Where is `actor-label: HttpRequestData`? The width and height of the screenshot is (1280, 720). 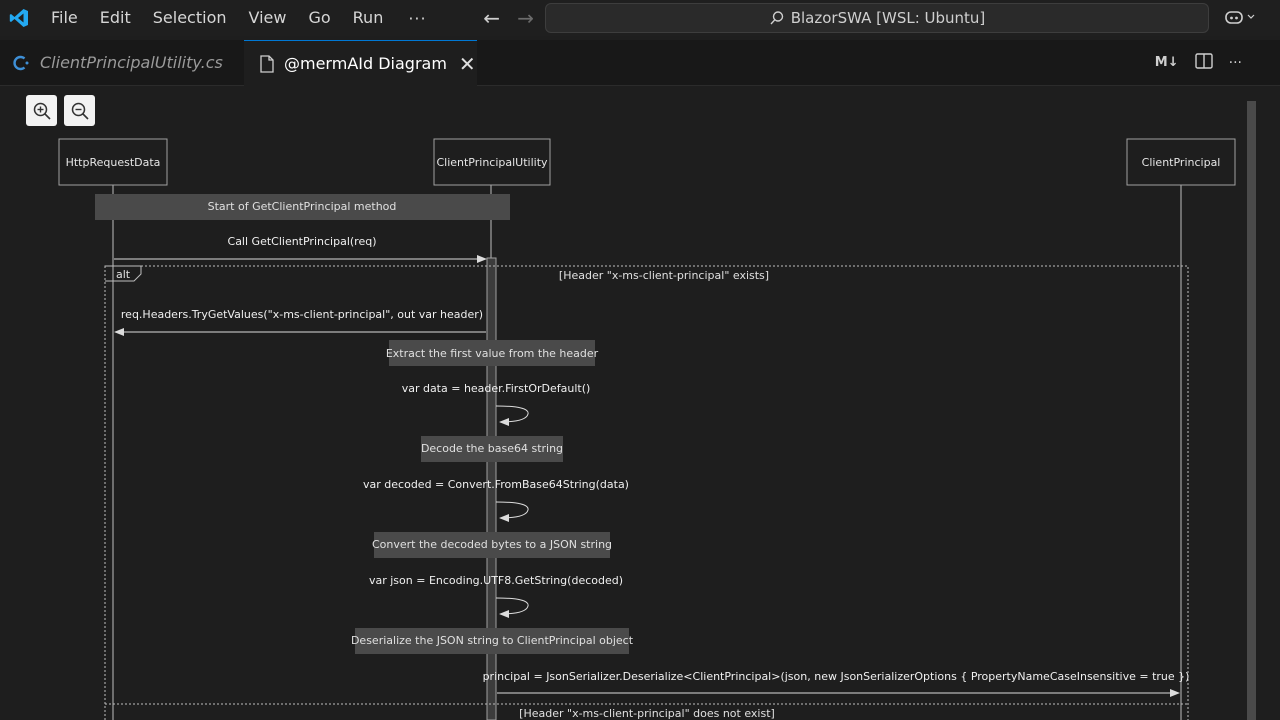 actor-label: HttpRequestData is located at coordinates (113, 162).